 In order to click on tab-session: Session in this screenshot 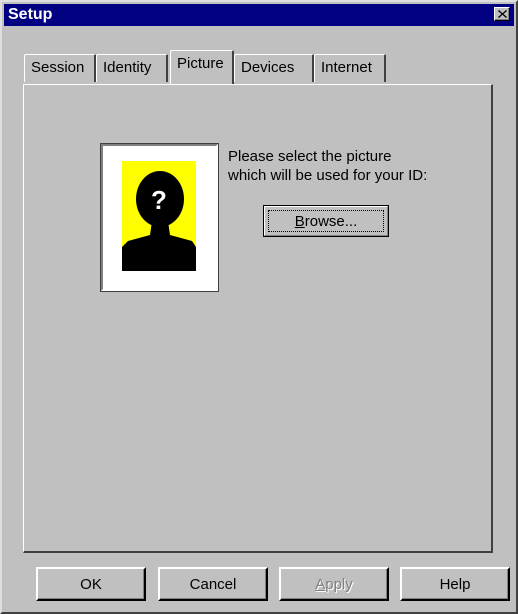, I will do `click(60, 68)`.